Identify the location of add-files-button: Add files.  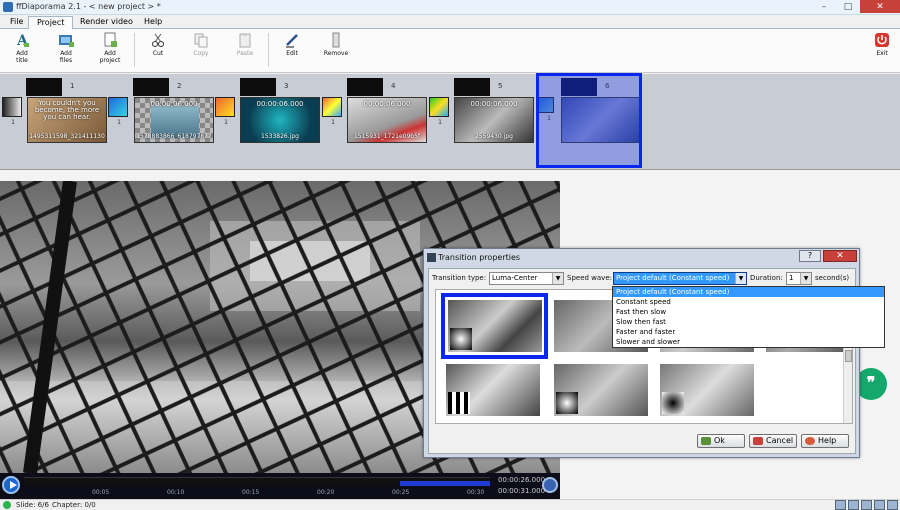
(66, 48).